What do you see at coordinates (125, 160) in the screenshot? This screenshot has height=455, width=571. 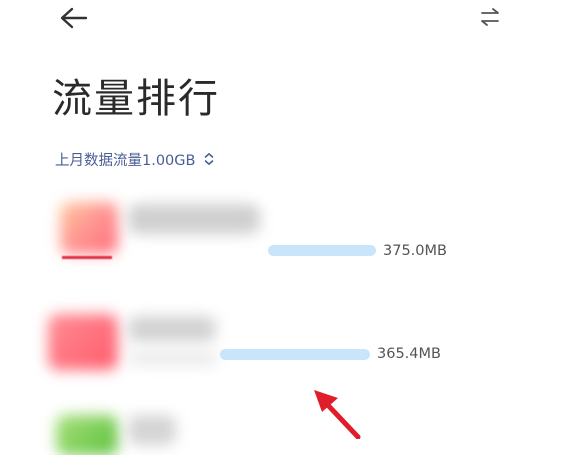 I see `period-summary-label: 上月数据流量1.00GB` at bounding box center [125, 160].